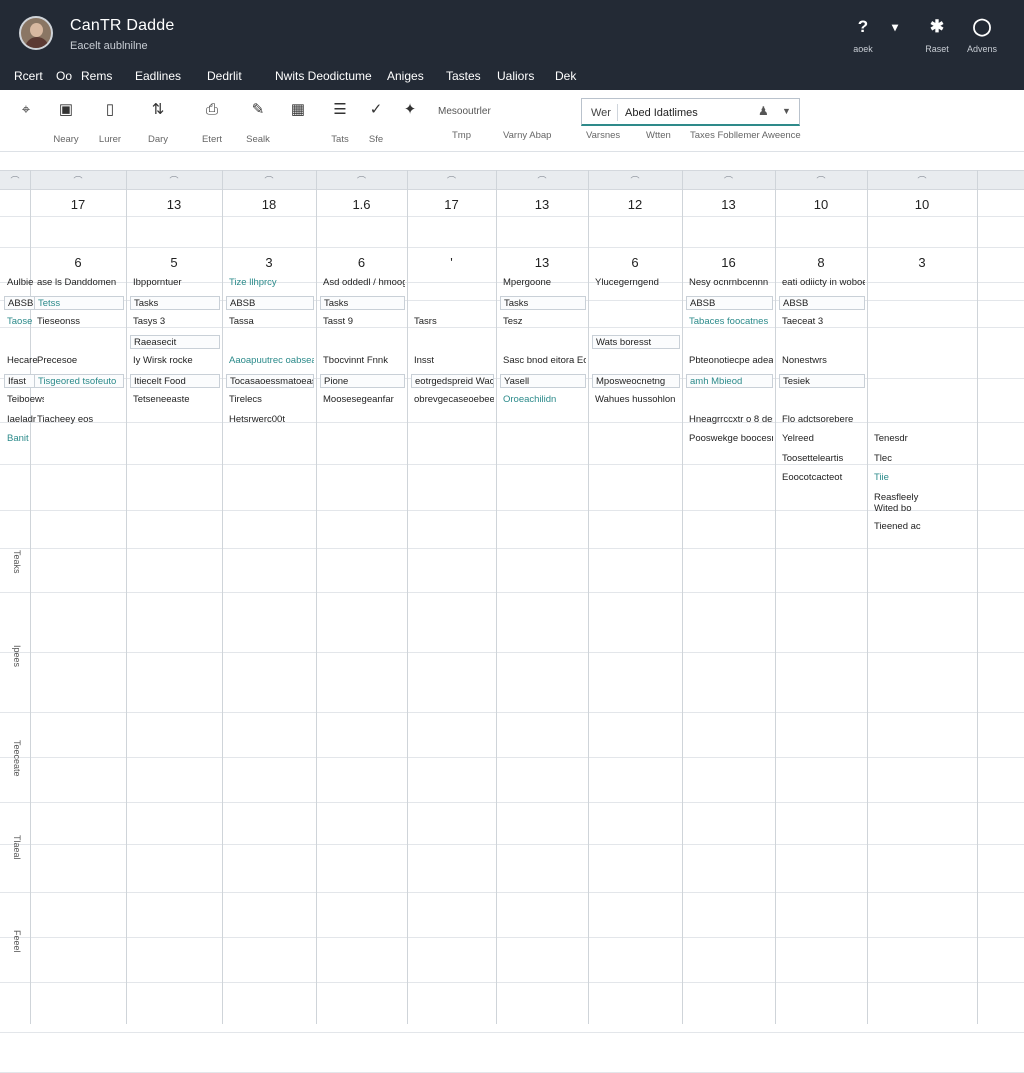  What do you see at coordinates (158, 76) in the screenshot?
I see `menu-item: Eadlines` at bounding box center [158, 76].